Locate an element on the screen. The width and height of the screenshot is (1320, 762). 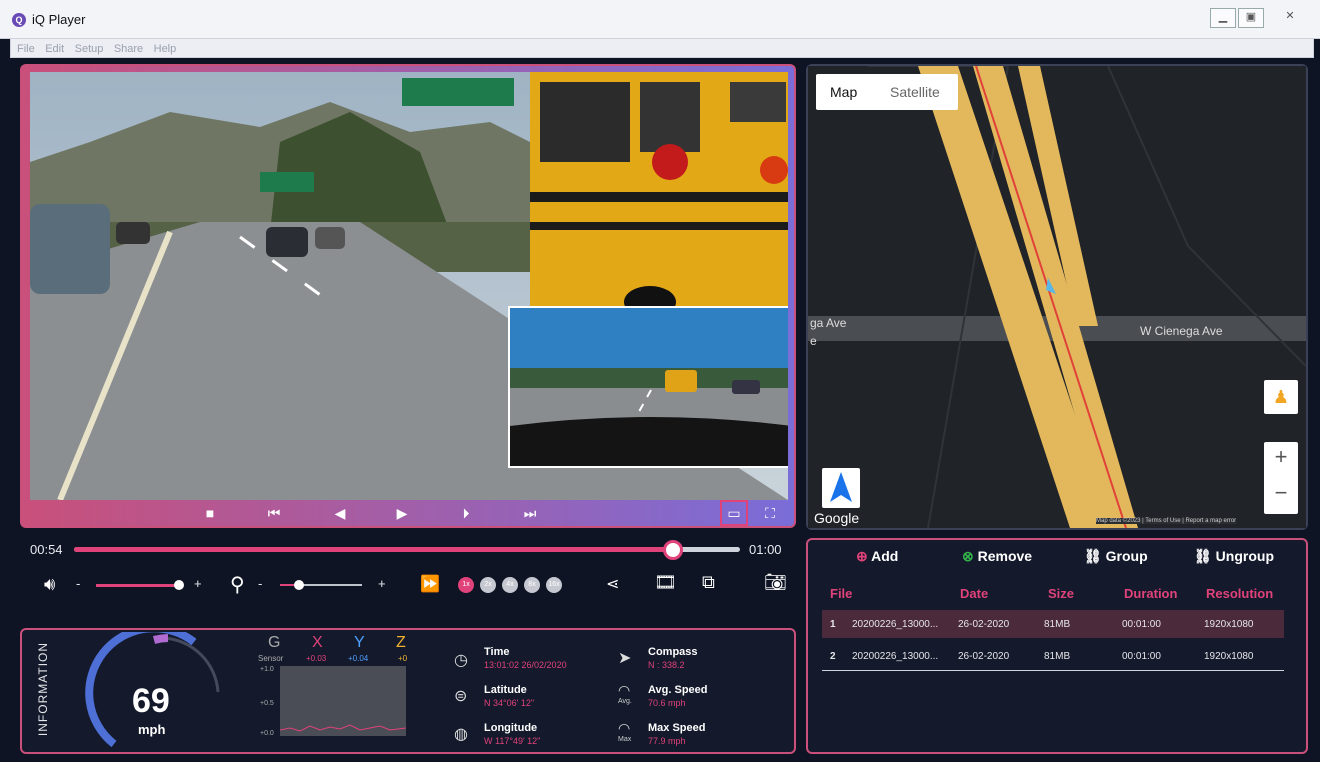
video-clip-icon: 🎞︎ is located at coordinates (665, 582).